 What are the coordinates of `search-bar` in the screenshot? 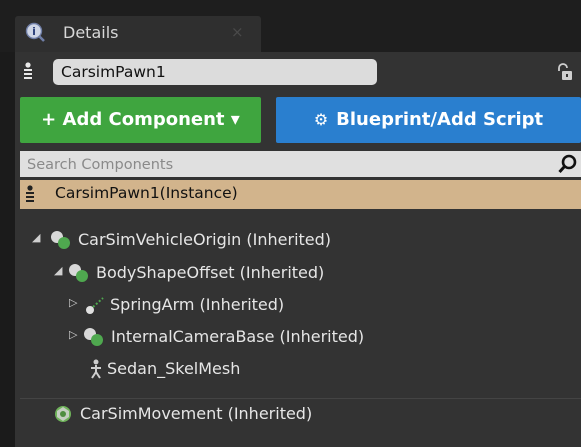 It's located at (300, 165).